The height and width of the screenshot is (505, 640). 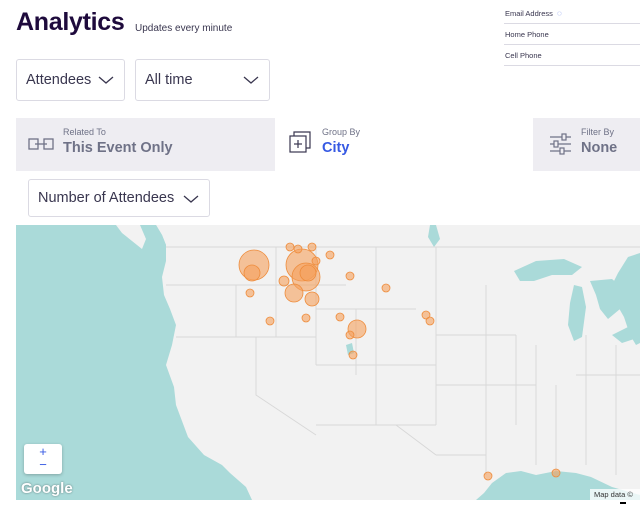 I want to click on sort-arrows-icon: ◌, so click(x=559, y=13).